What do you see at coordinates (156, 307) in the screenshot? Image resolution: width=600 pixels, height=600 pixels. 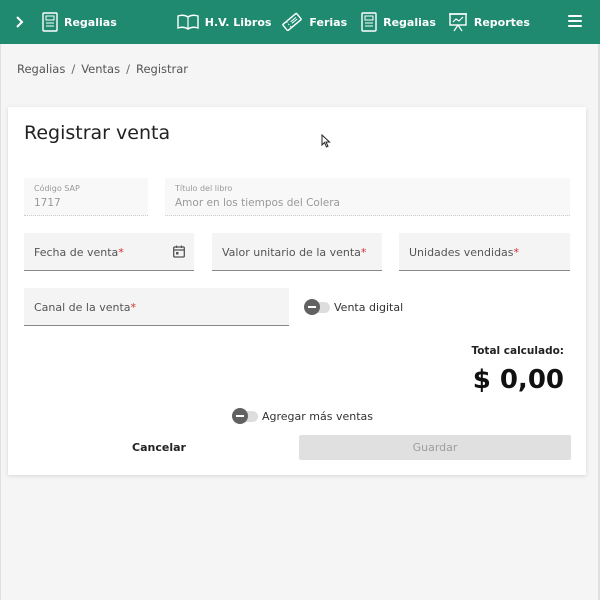 I see `canal-venta-select: Canal de la venta*` at bounding box center [156, 307].